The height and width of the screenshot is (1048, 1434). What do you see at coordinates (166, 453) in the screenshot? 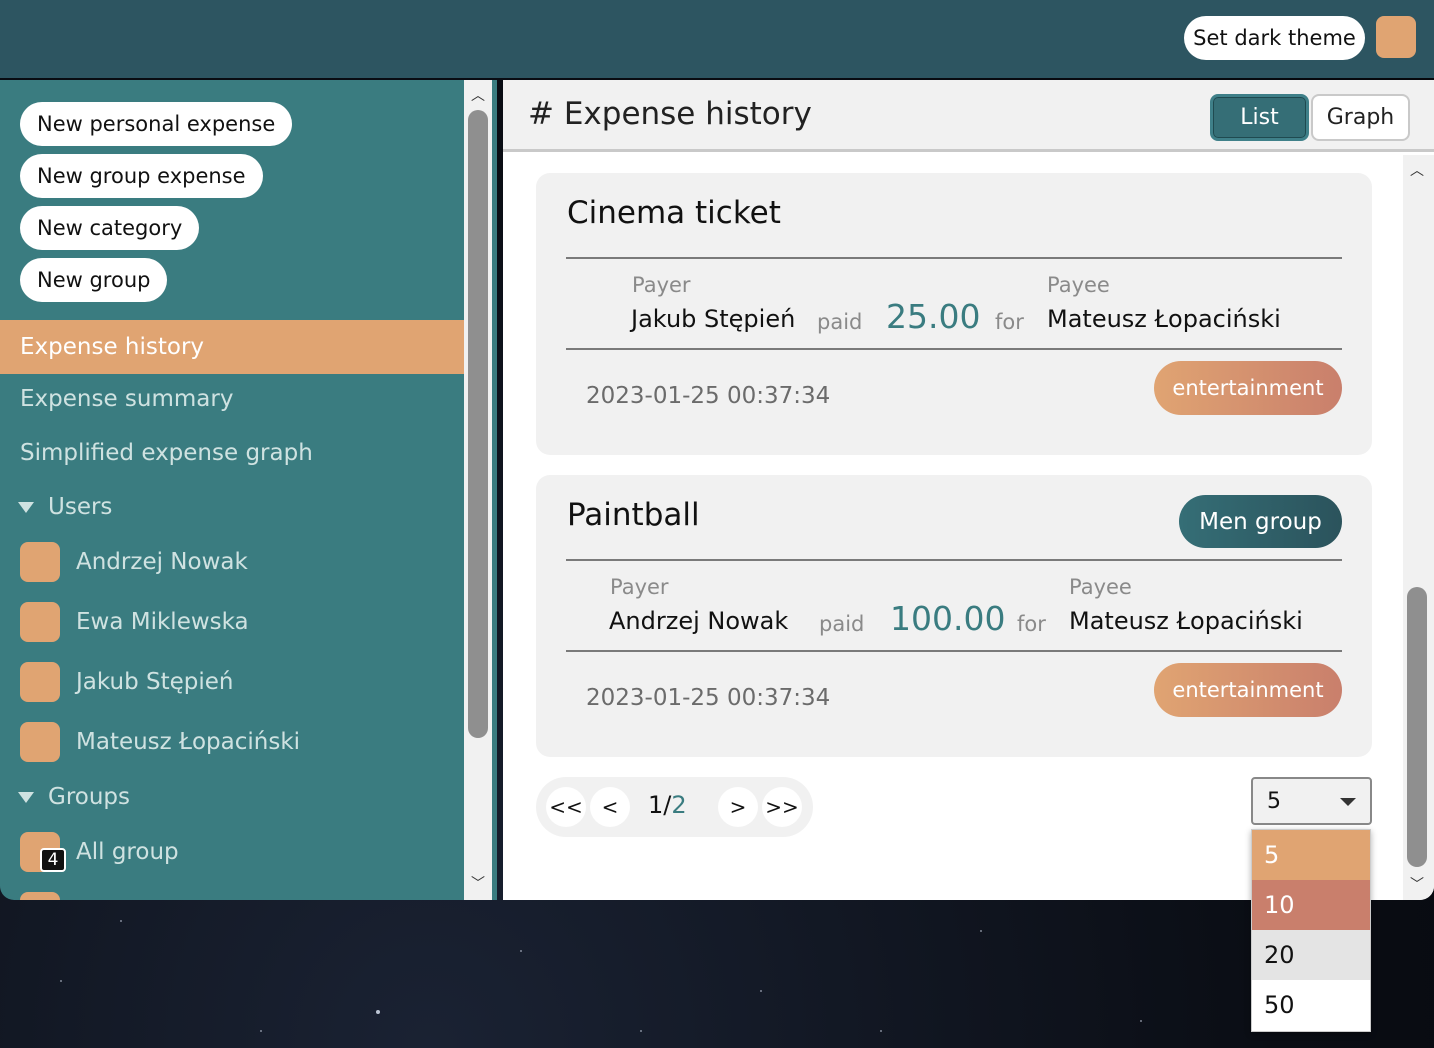
I see `nav-simplified-expense-graph: Simplified expense graph` at bounding box center [166, 453].